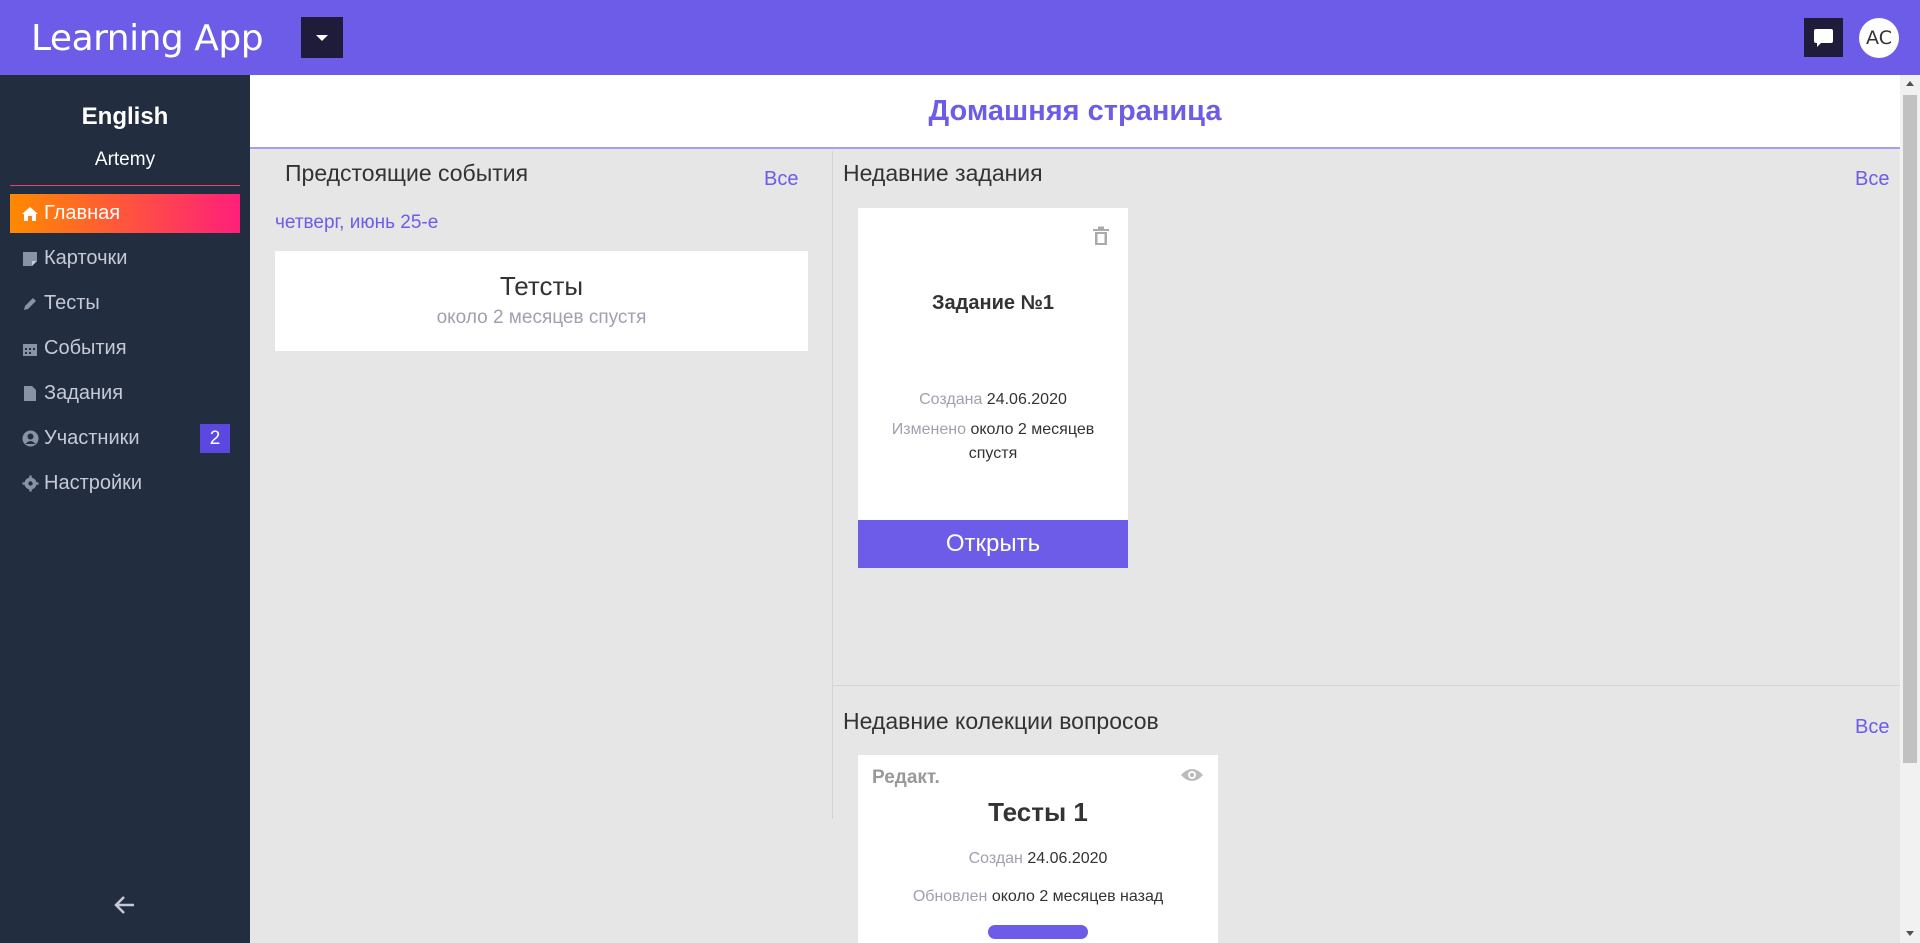 This screenshot has width=1920, height=943. Describe the element at coordinates (147, 38) in the screenshot. I see `app-brand: Learning App` at that location.